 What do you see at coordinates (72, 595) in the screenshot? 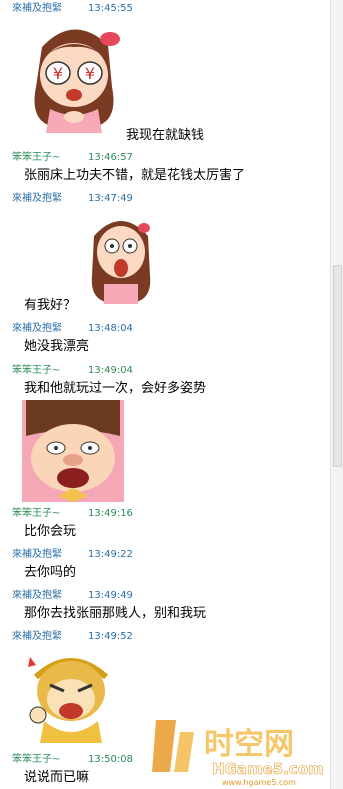
I see `message-header: 來補及抱緊 13:49:49` at bounding box center [72, 595].